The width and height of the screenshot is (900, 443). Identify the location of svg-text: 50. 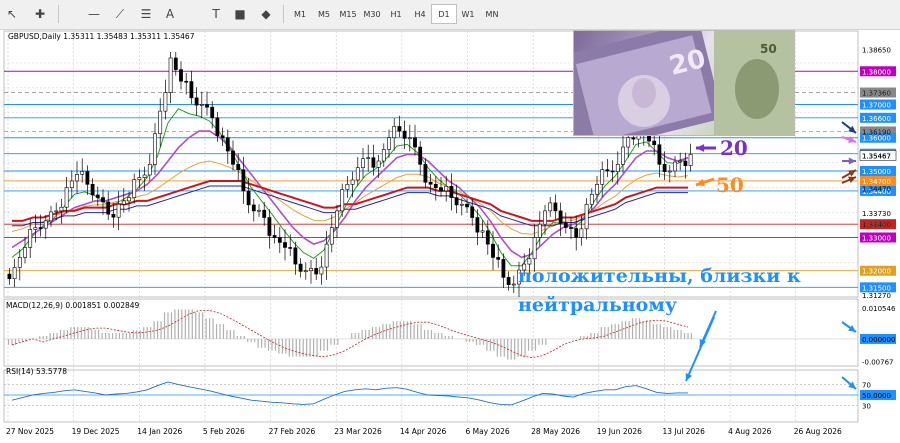
(768, 49).